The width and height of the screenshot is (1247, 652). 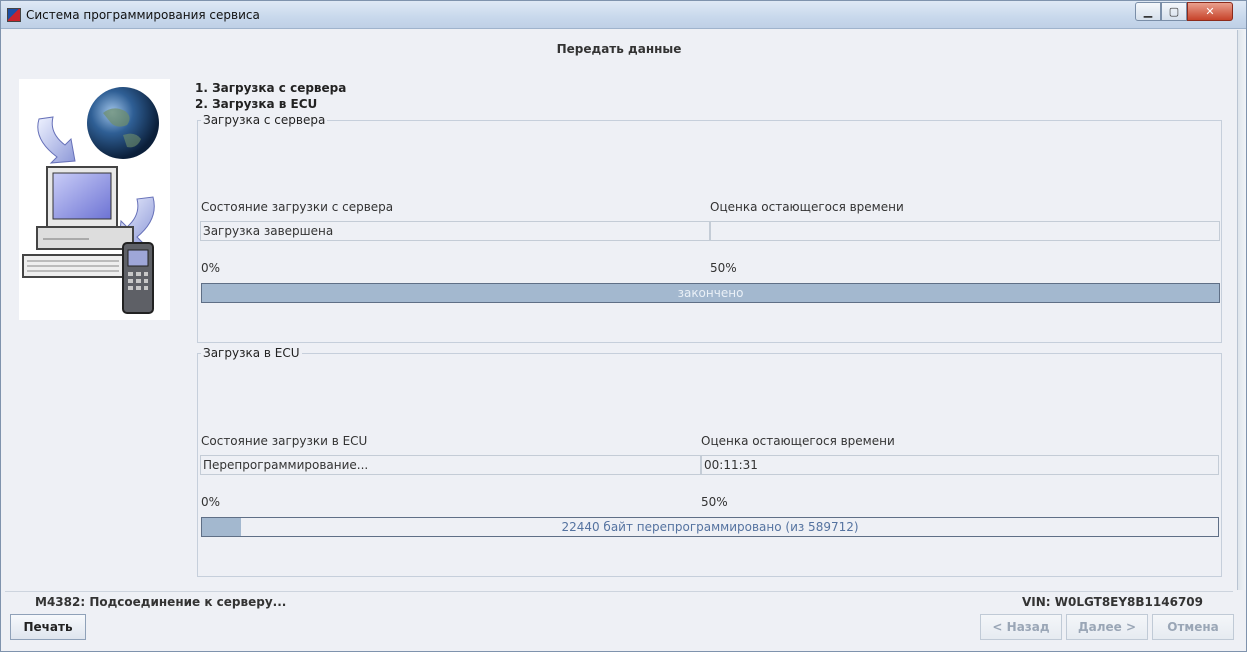 What do you see at coordinates (1174, 11) in the screenshot?
I see `maximize-button: ▢` at bounding box center [1174, 11].